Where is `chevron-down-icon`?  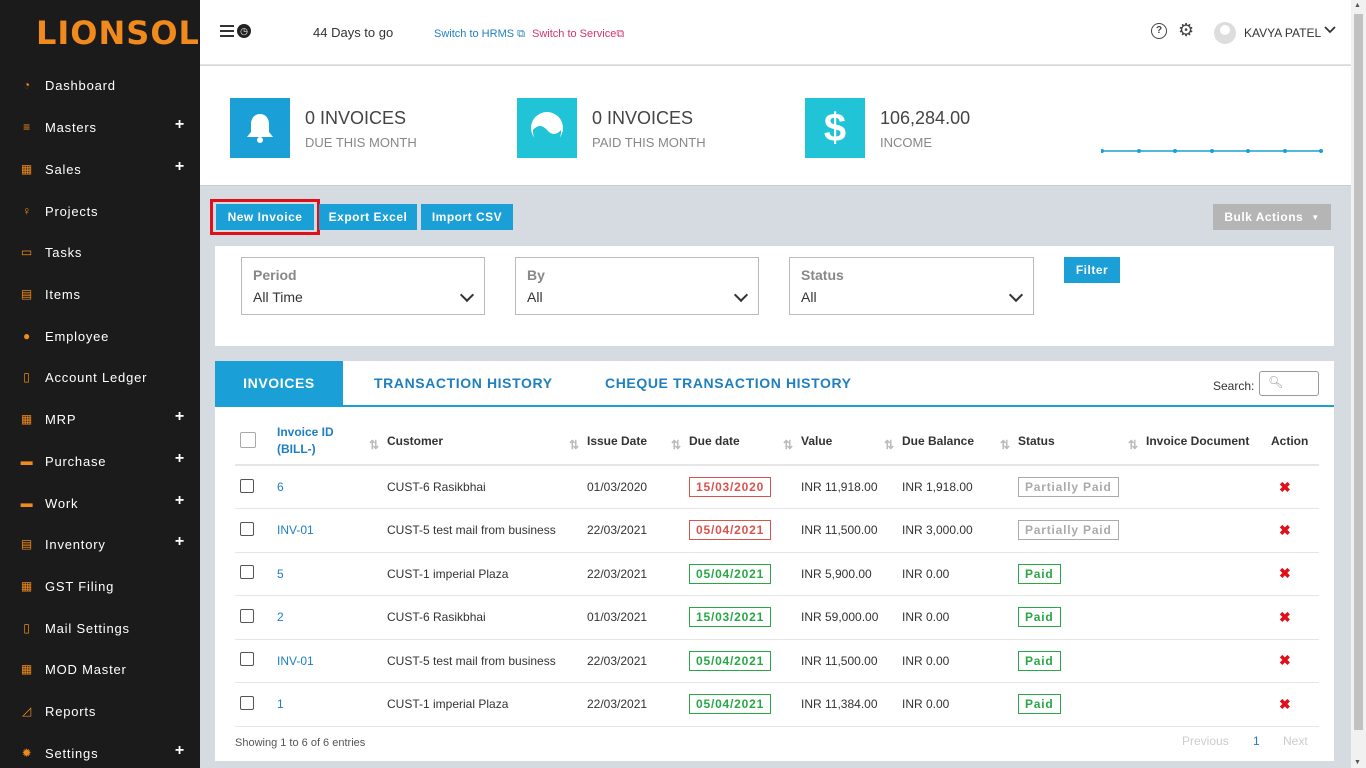 chevron-down-icon is located at coordinates (1330, 30).